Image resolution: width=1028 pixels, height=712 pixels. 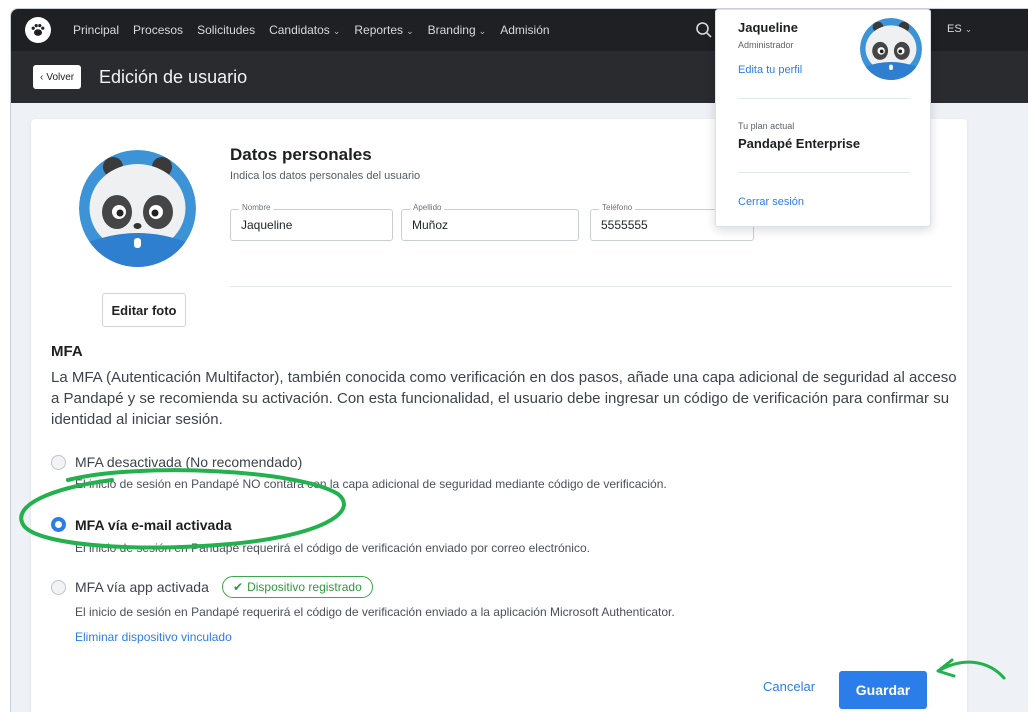 I want to click on search-icon, so click(x=704, y=30).